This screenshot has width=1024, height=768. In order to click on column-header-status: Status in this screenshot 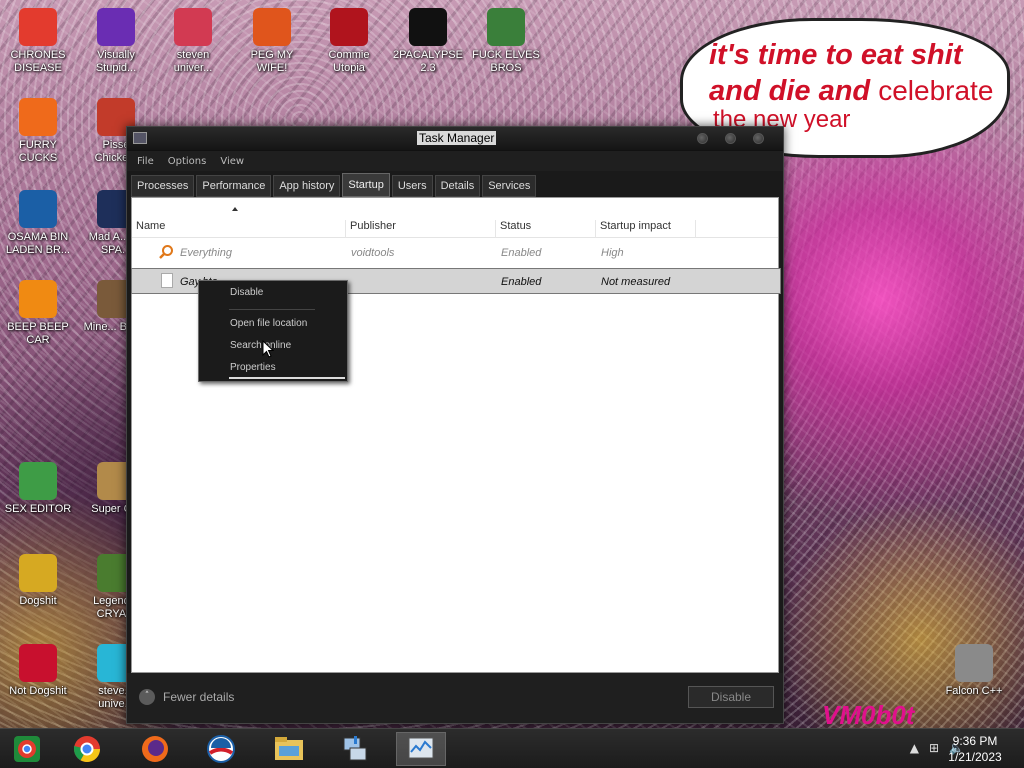, I will do `click(546, 229)`.